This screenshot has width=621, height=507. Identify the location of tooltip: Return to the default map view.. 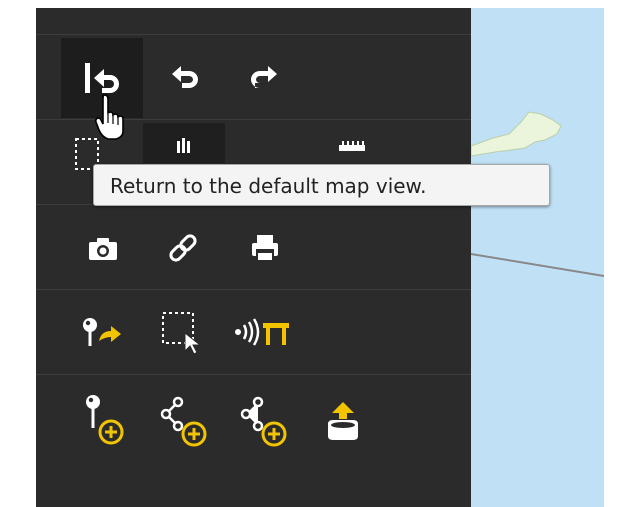
(321, 185).